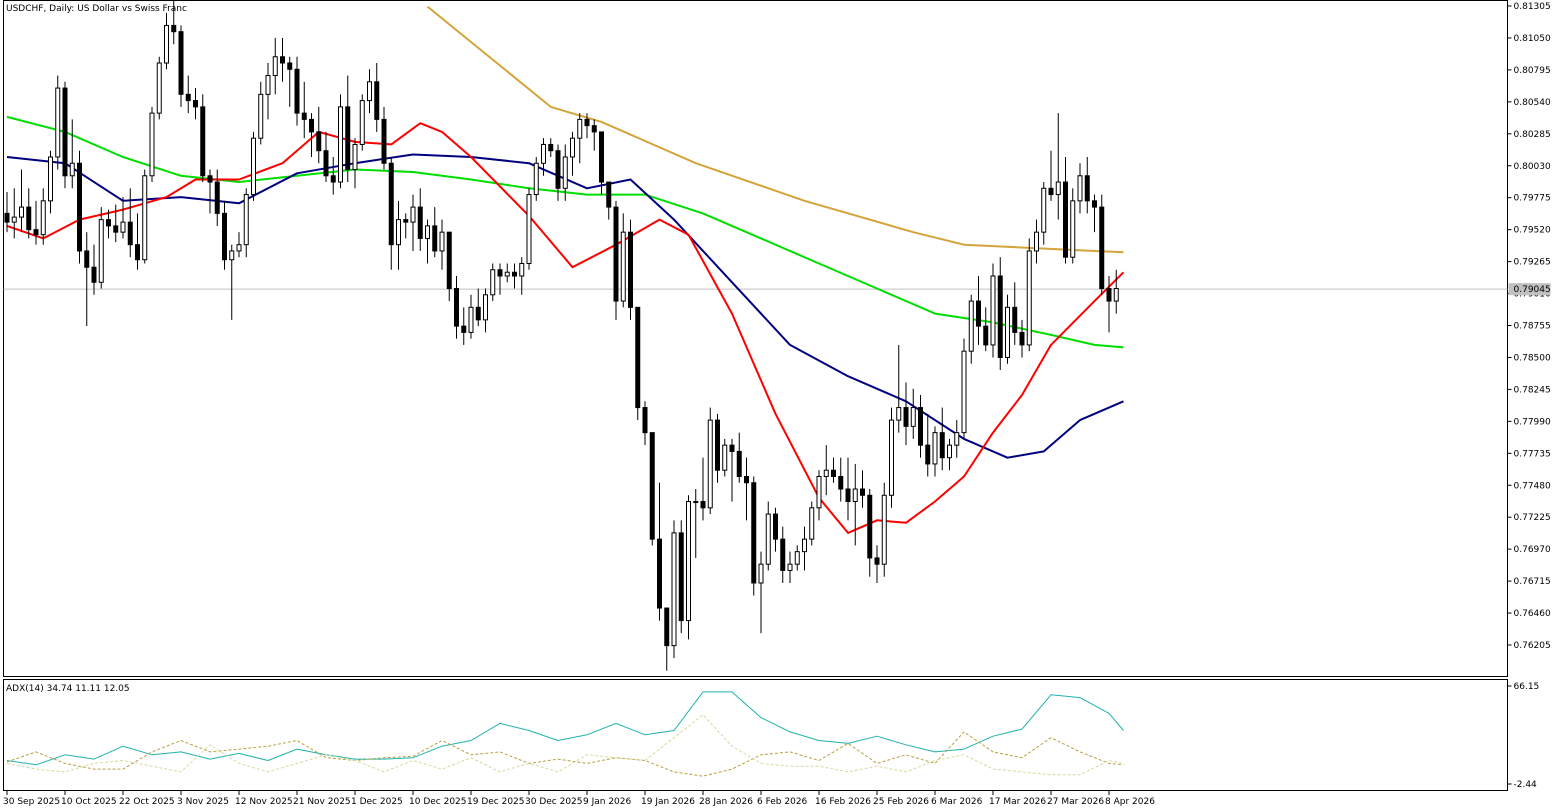 The width and height of the screenshot is (1563, 811). Describe the element at coordinates (1532, 135) in the screenshot. I see `price-tick-label: 0.80285` at that location.